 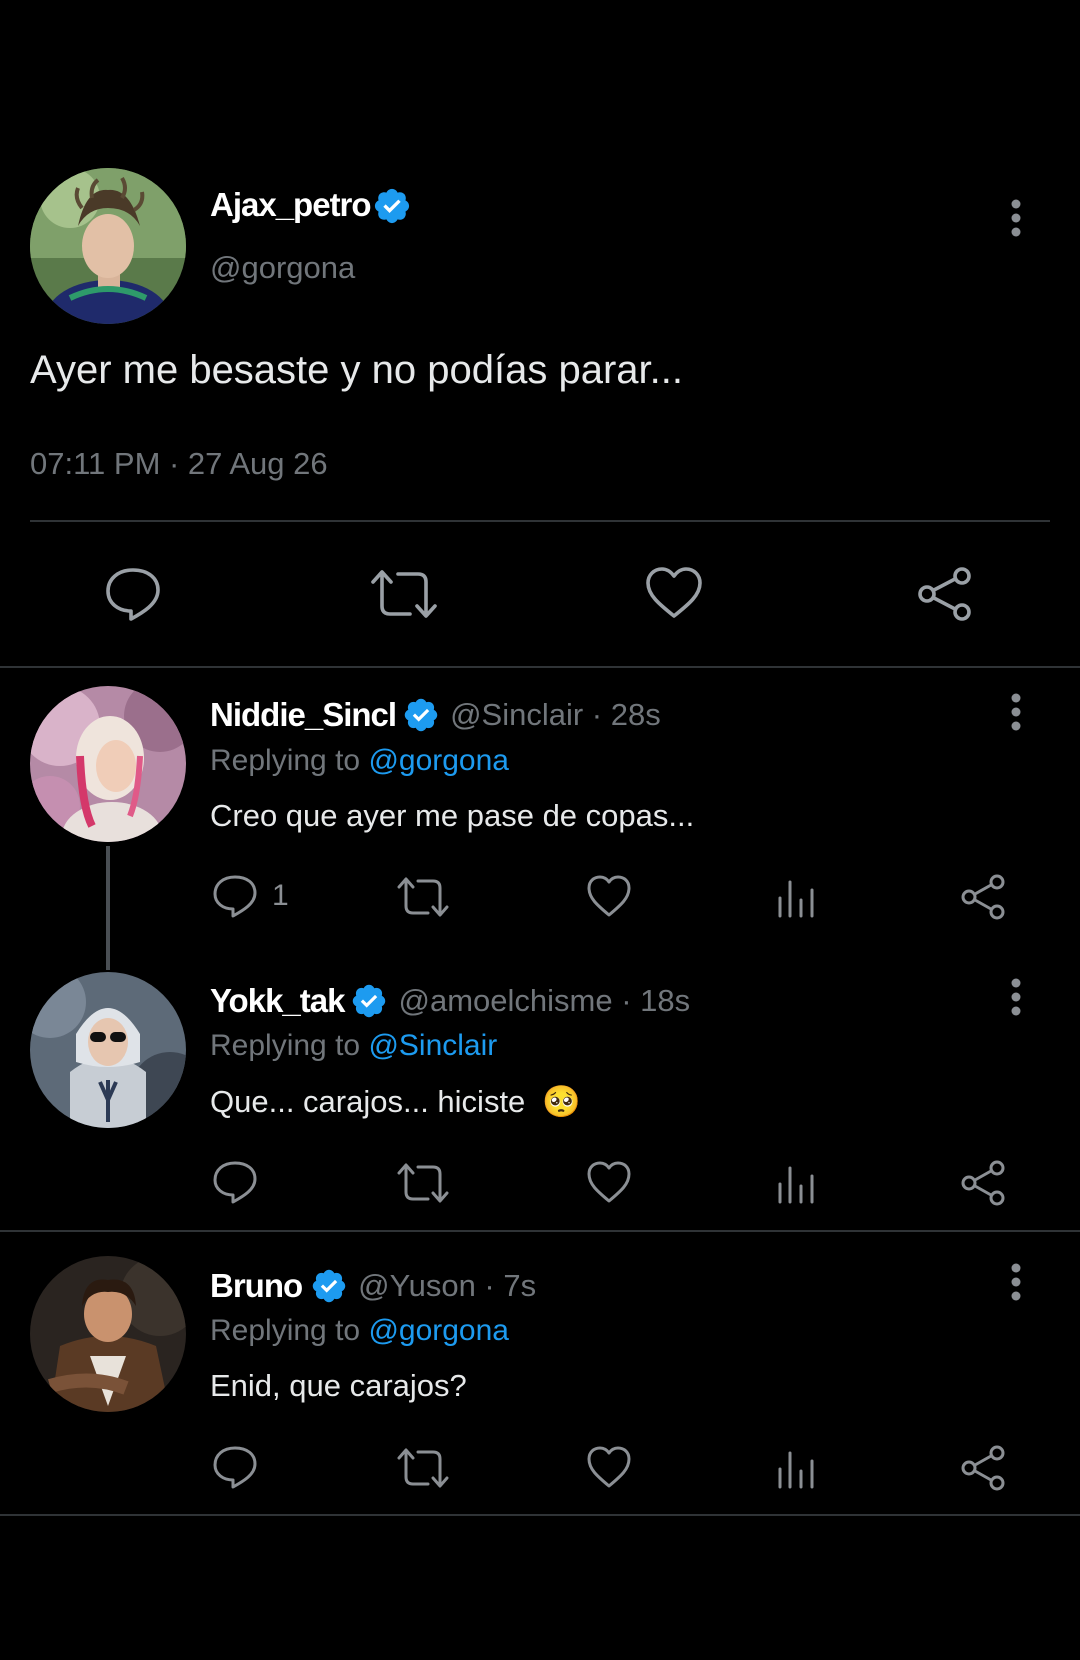 What do you see at coordinates (447, 1286) in the screenshot?
I see `reply-handle-time: @Yuson · 7s` at bounding box center [447, 1286].